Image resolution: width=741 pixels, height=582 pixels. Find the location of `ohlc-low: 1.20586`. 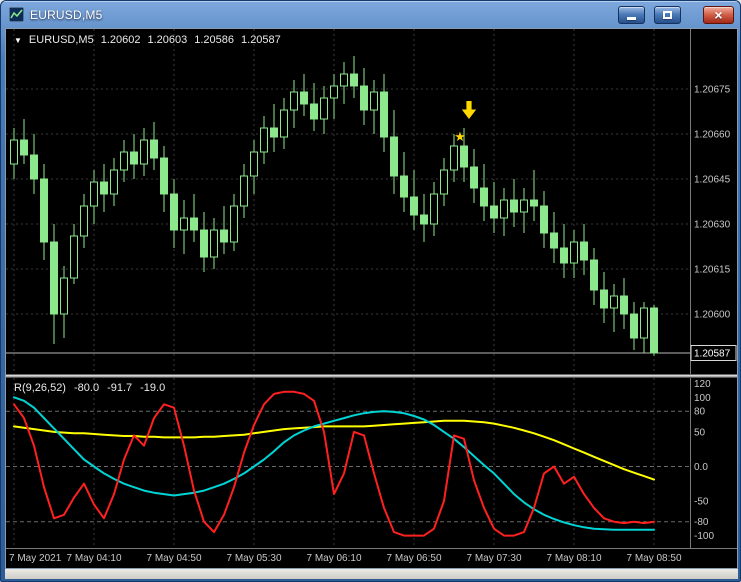

ohlc-low: 1.20586 is located at coordinates (214, 40).